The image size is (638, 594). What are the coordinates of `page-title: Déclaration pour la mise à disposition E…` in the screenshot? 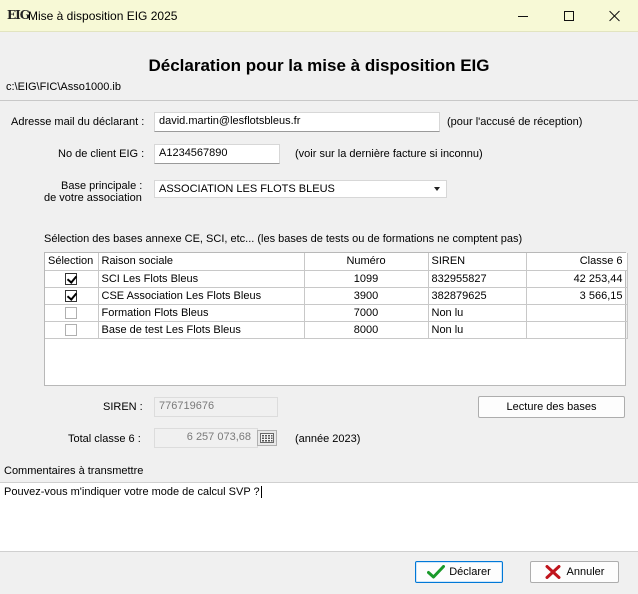 It's located at (319, 65).